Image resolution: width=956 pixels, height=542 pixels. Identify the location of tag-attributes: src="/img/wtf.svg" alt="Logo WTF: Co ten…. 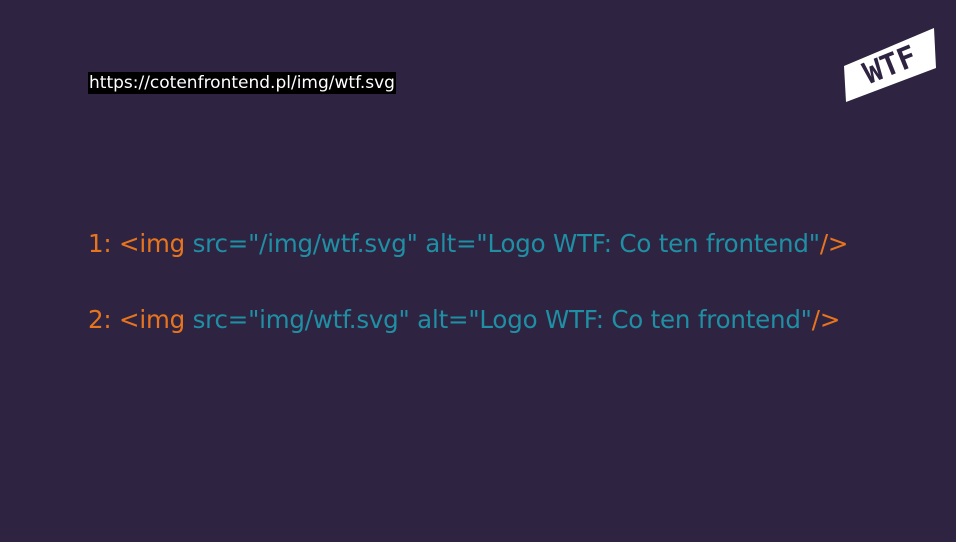
(506, 243).